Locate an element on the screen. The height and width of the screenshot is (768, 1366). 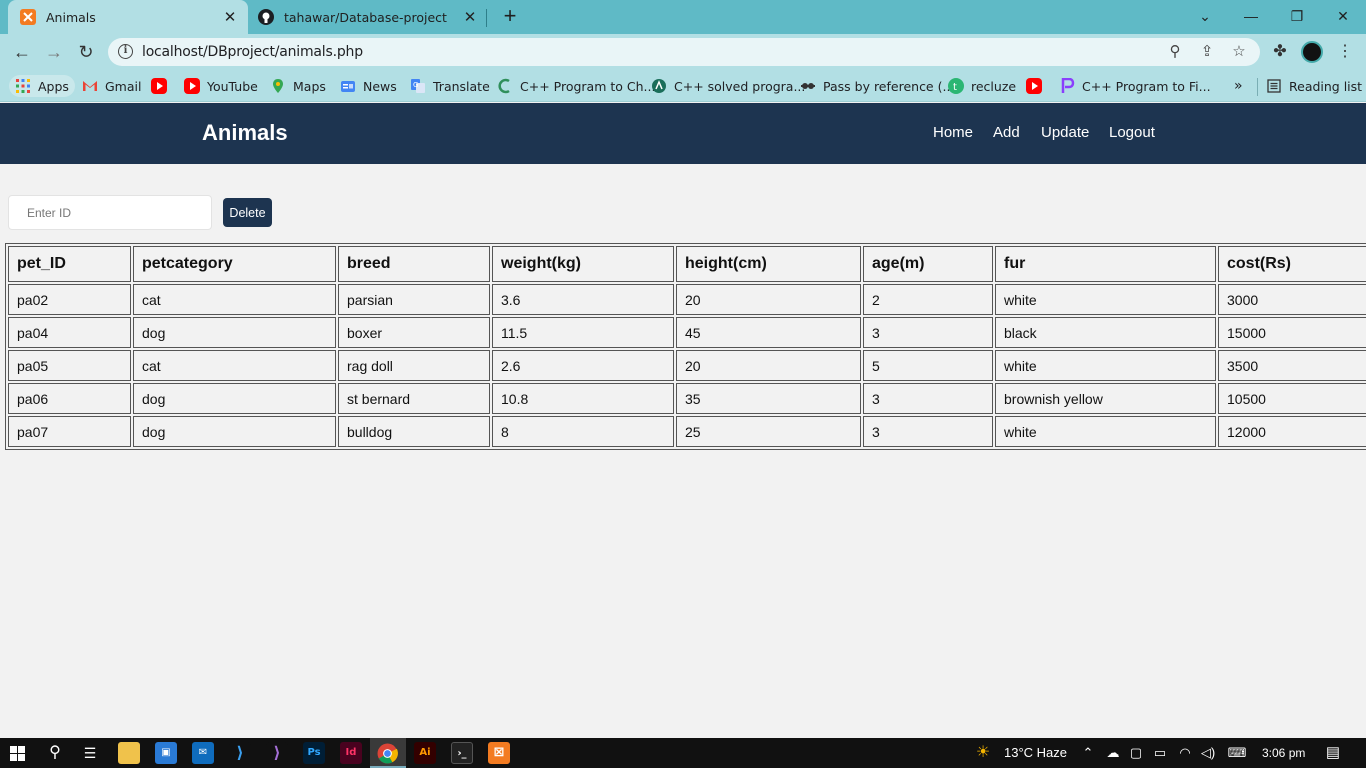
battery-icon: ▭ is located at coordinates (1160, 753).